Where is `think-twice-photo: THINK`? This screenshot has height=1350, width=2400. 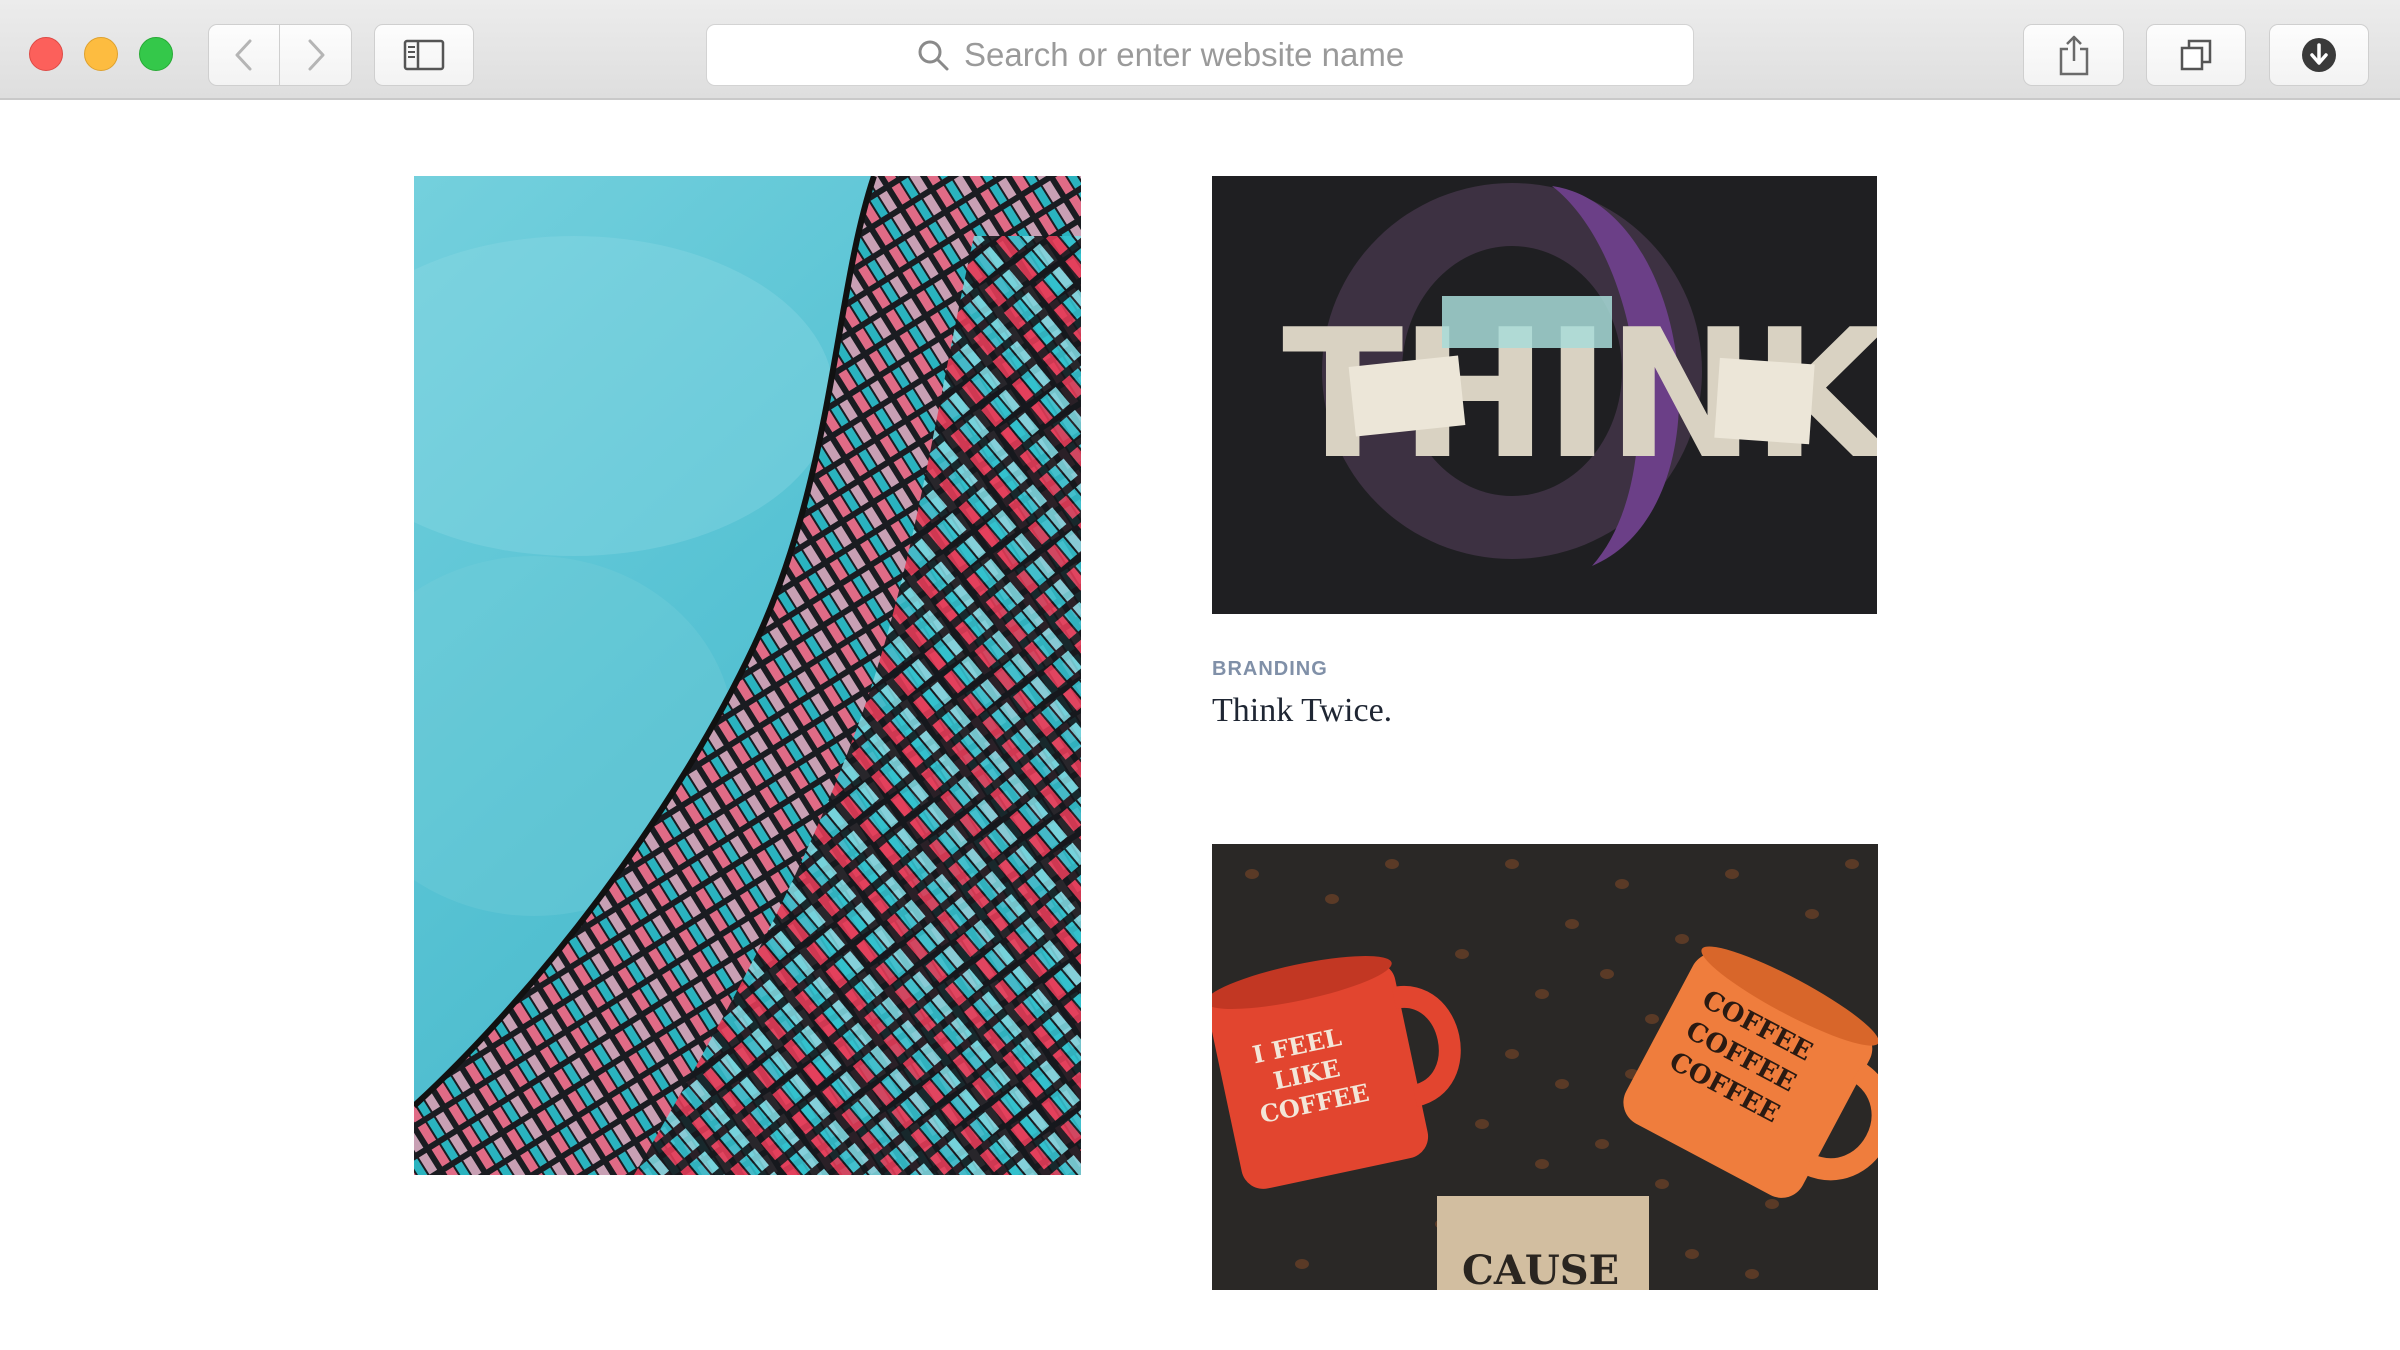
think-twice-photo: THINK is located at coordinates (1544, 395).